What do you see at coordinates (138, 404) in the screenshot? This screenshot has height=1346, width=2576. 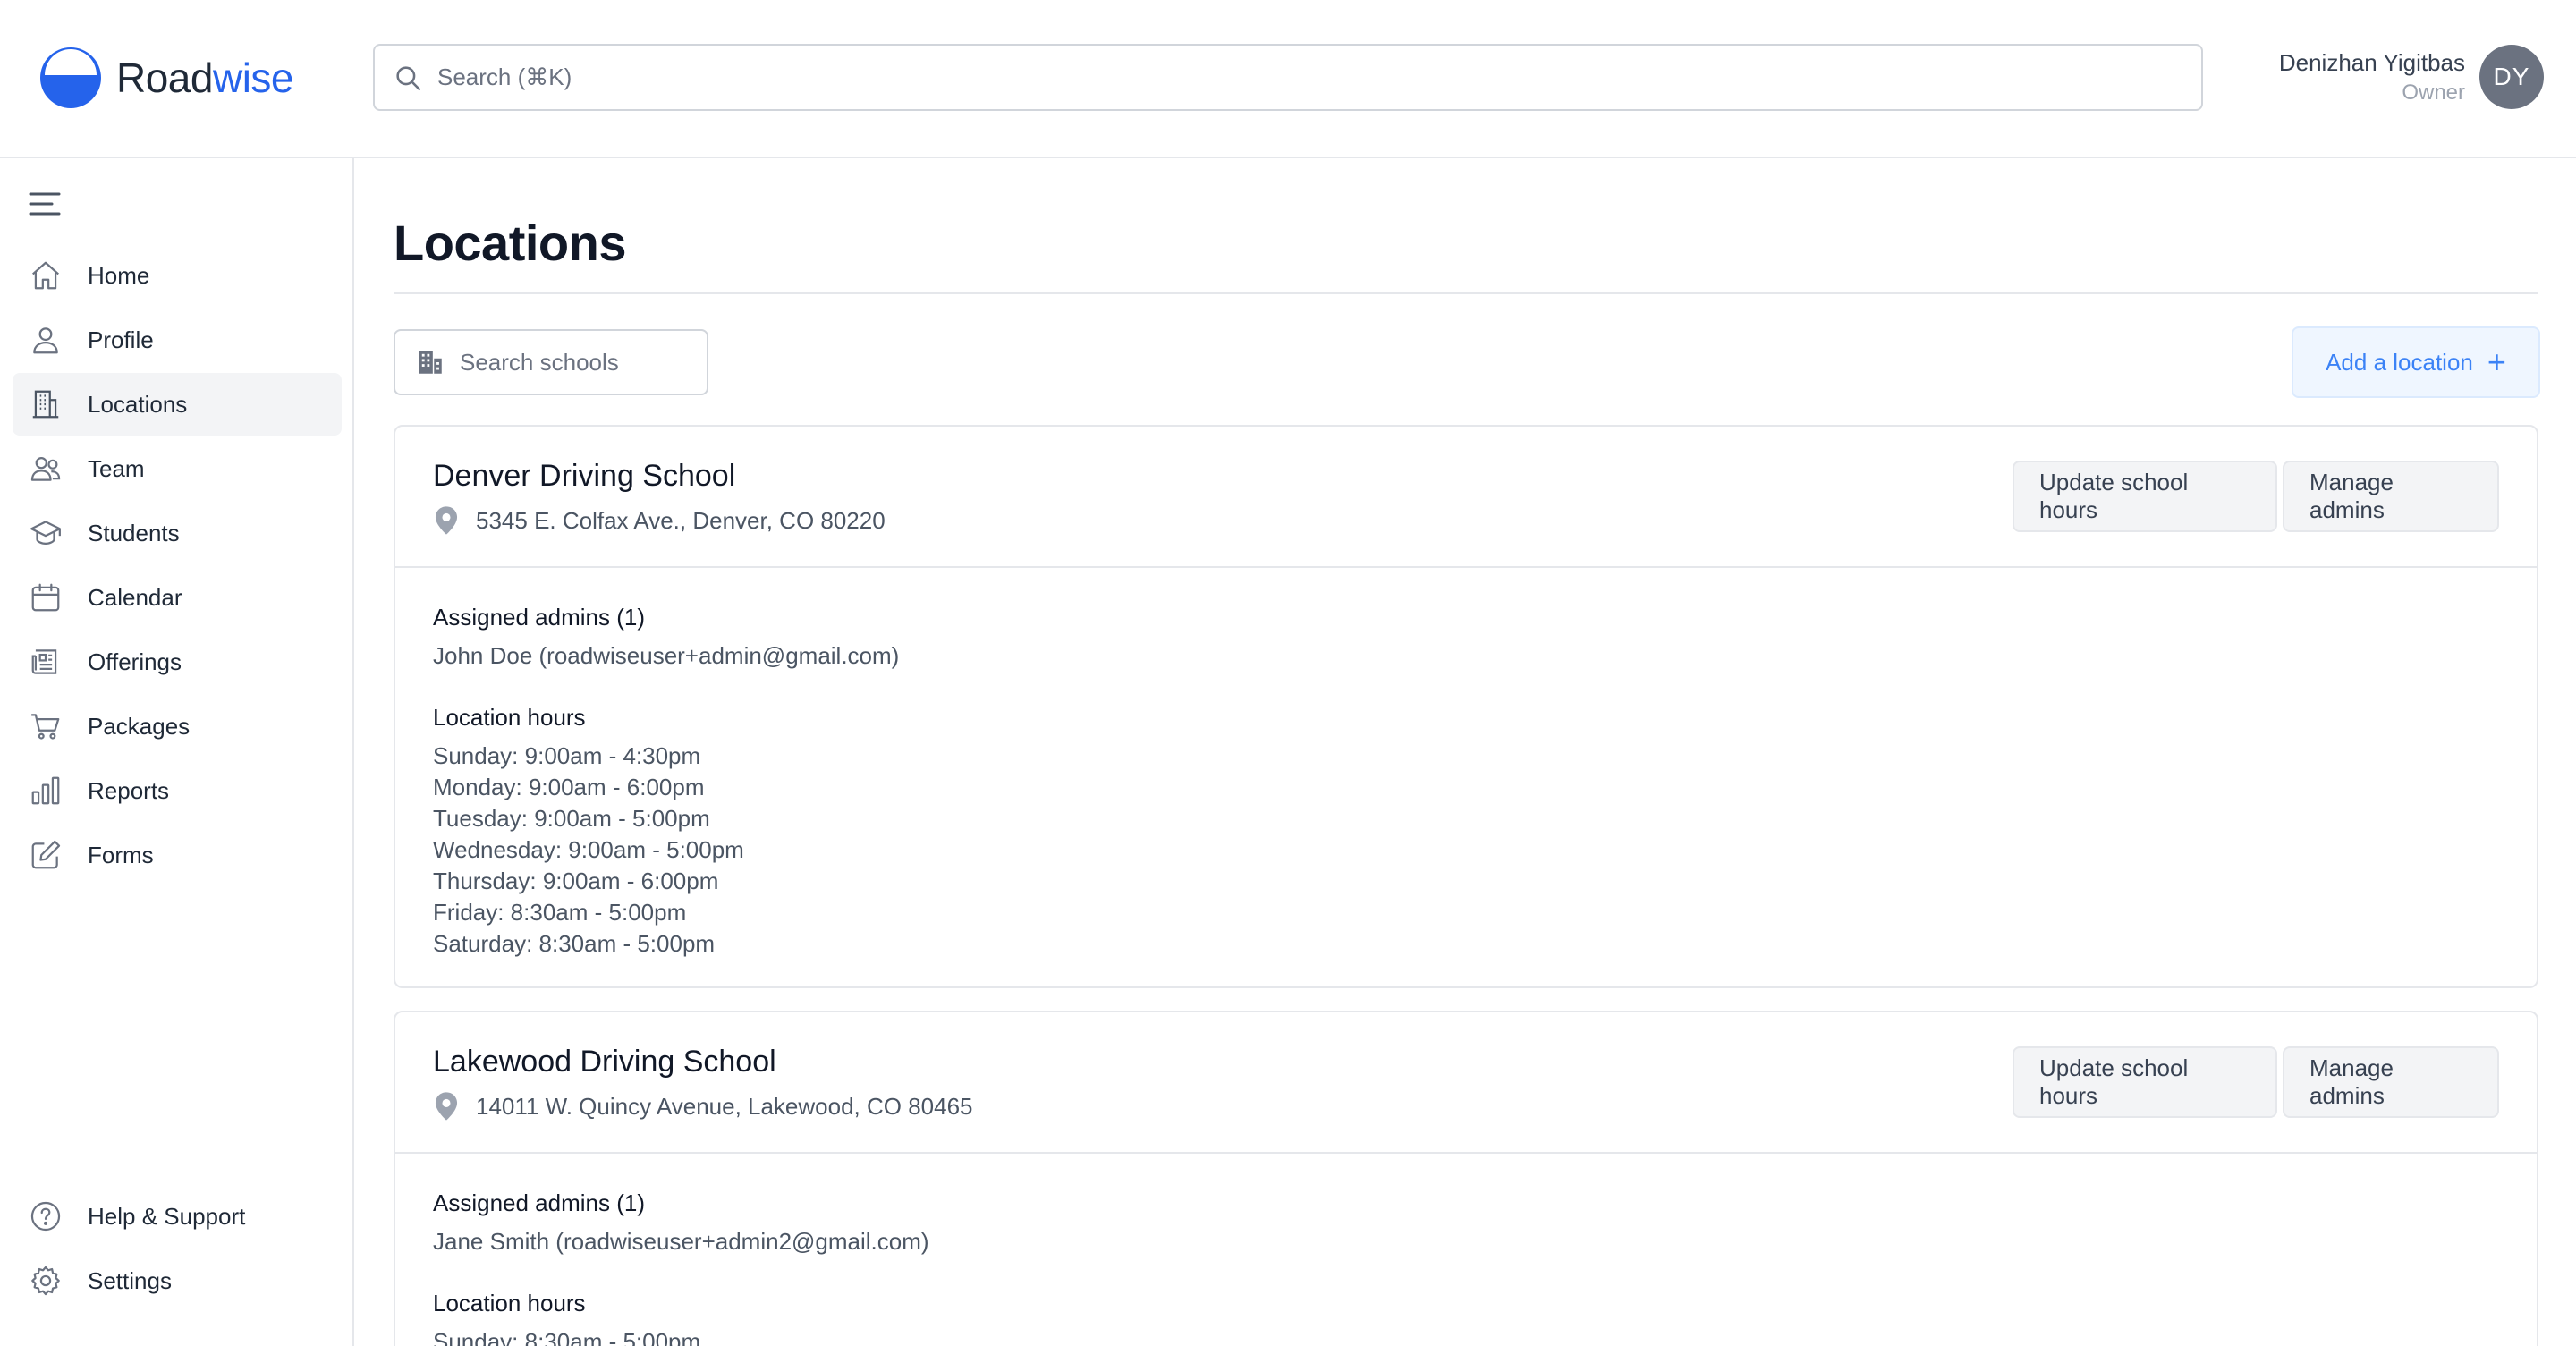 I see `sidebar-item-label: Locations` at bounding box center [138, 404].